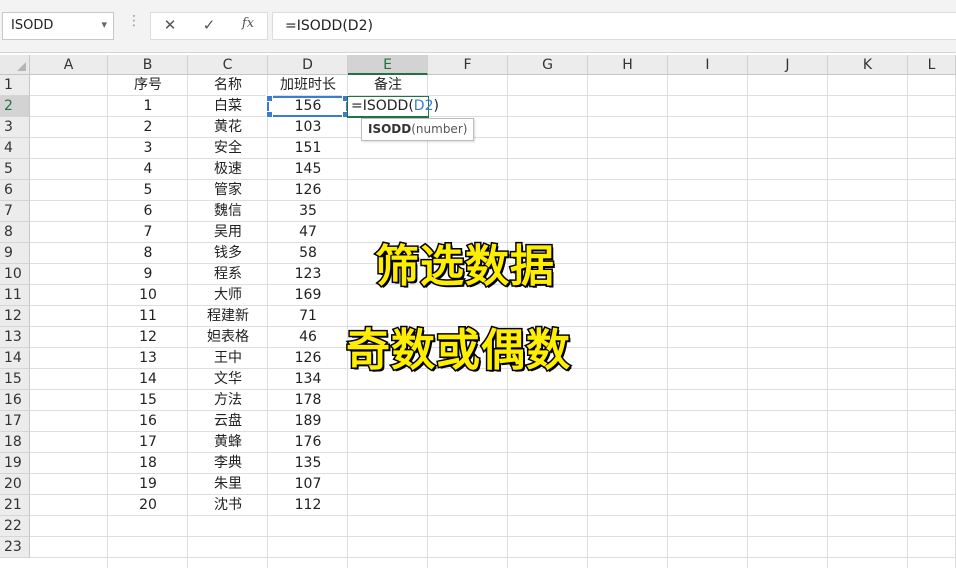  I want to click on row-header-15: 15, so click(15, 379).